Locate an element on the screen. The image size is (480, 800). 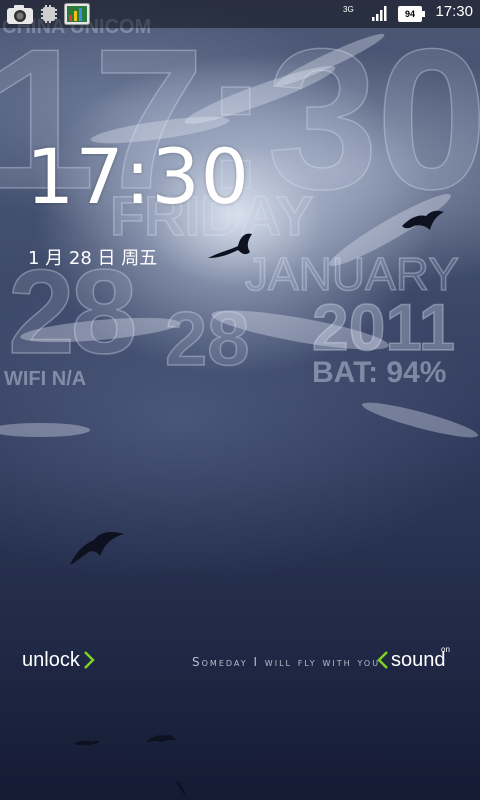
unlock-button: unlock is located at coordinates (59, 660).